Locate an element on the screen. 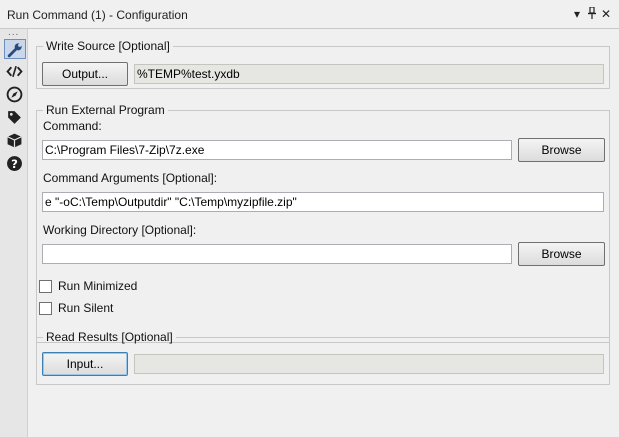 The width and height of the screenshot is (619, 437). navigation-icon is located at coordinates (15, 95).